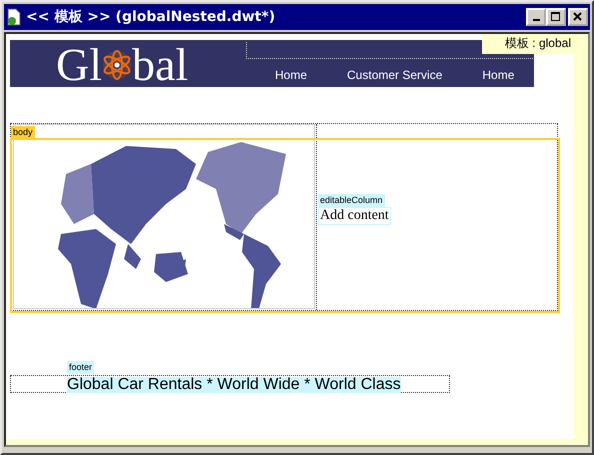 Image resolution: width=594 pixels, height=455 pixels. I want to click on content-field: Add content, so click(354, 216).